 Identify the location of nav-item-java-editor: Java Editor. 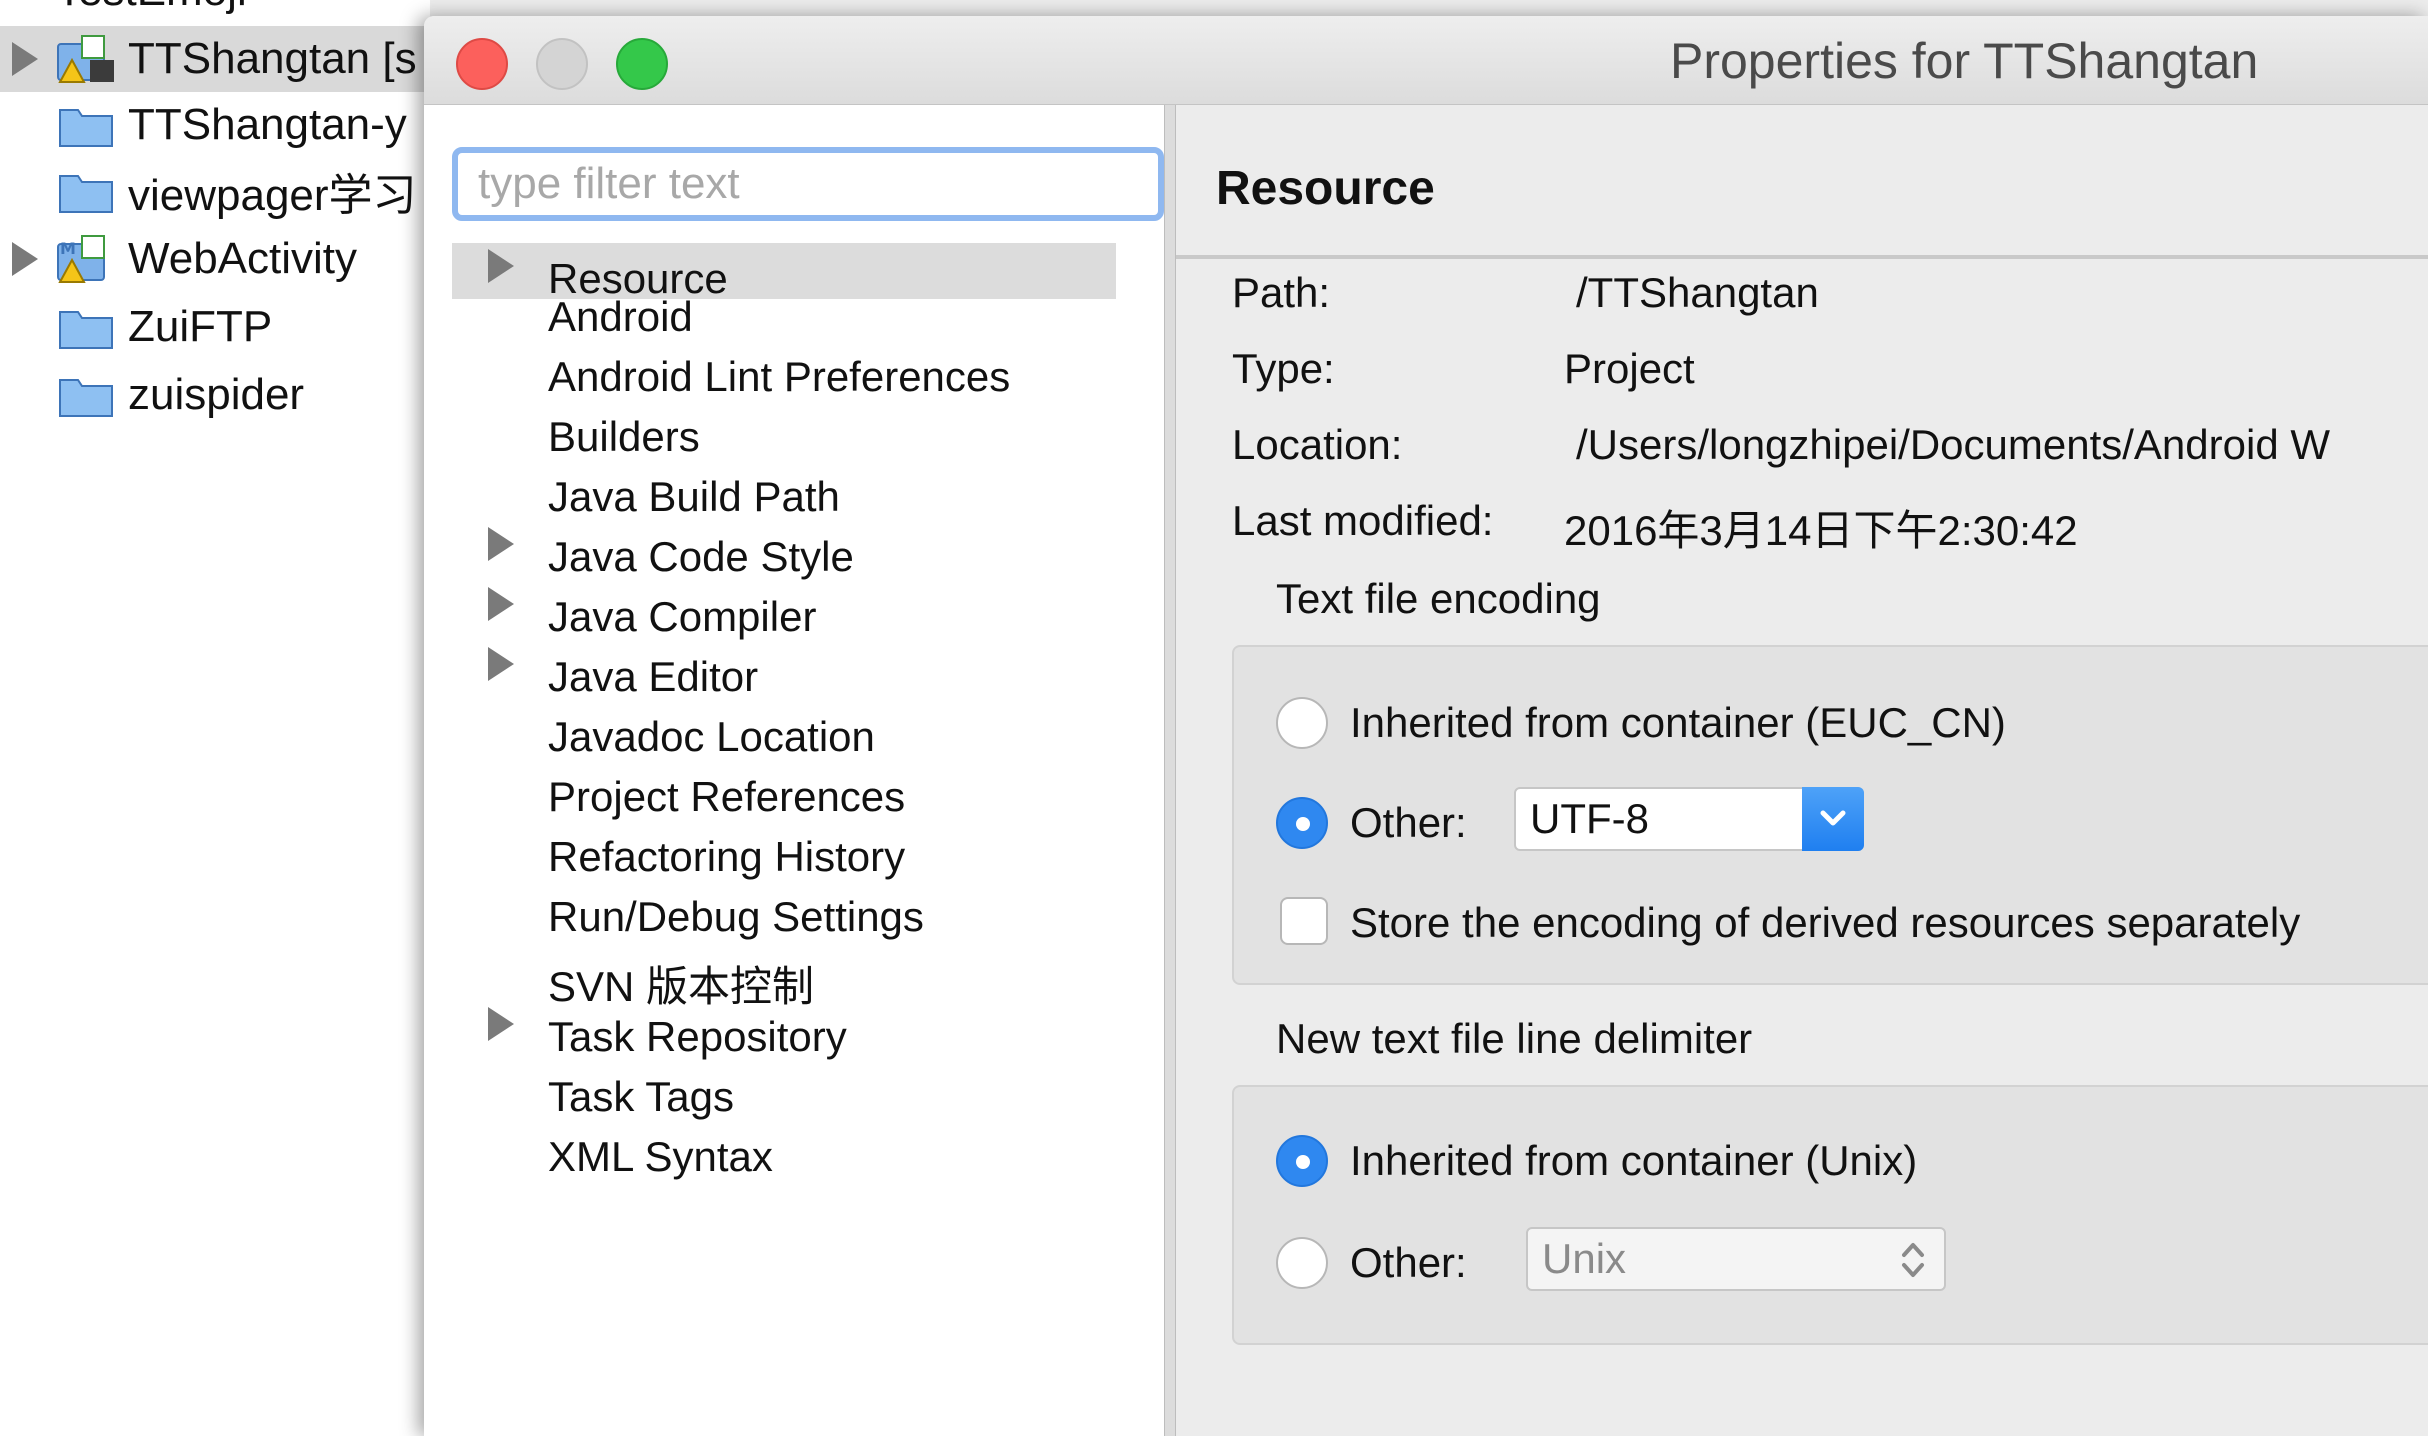
(784, 670).